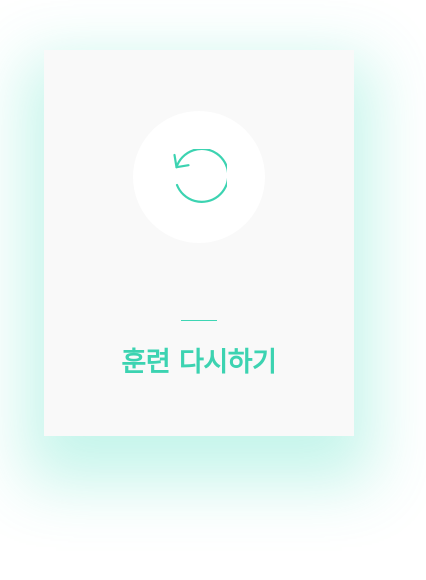  What do you see at coordinates (199, 362) in the screenshot?
I see `retry-training-label: 훈련 다시하기` at bounding box center [199, 362].